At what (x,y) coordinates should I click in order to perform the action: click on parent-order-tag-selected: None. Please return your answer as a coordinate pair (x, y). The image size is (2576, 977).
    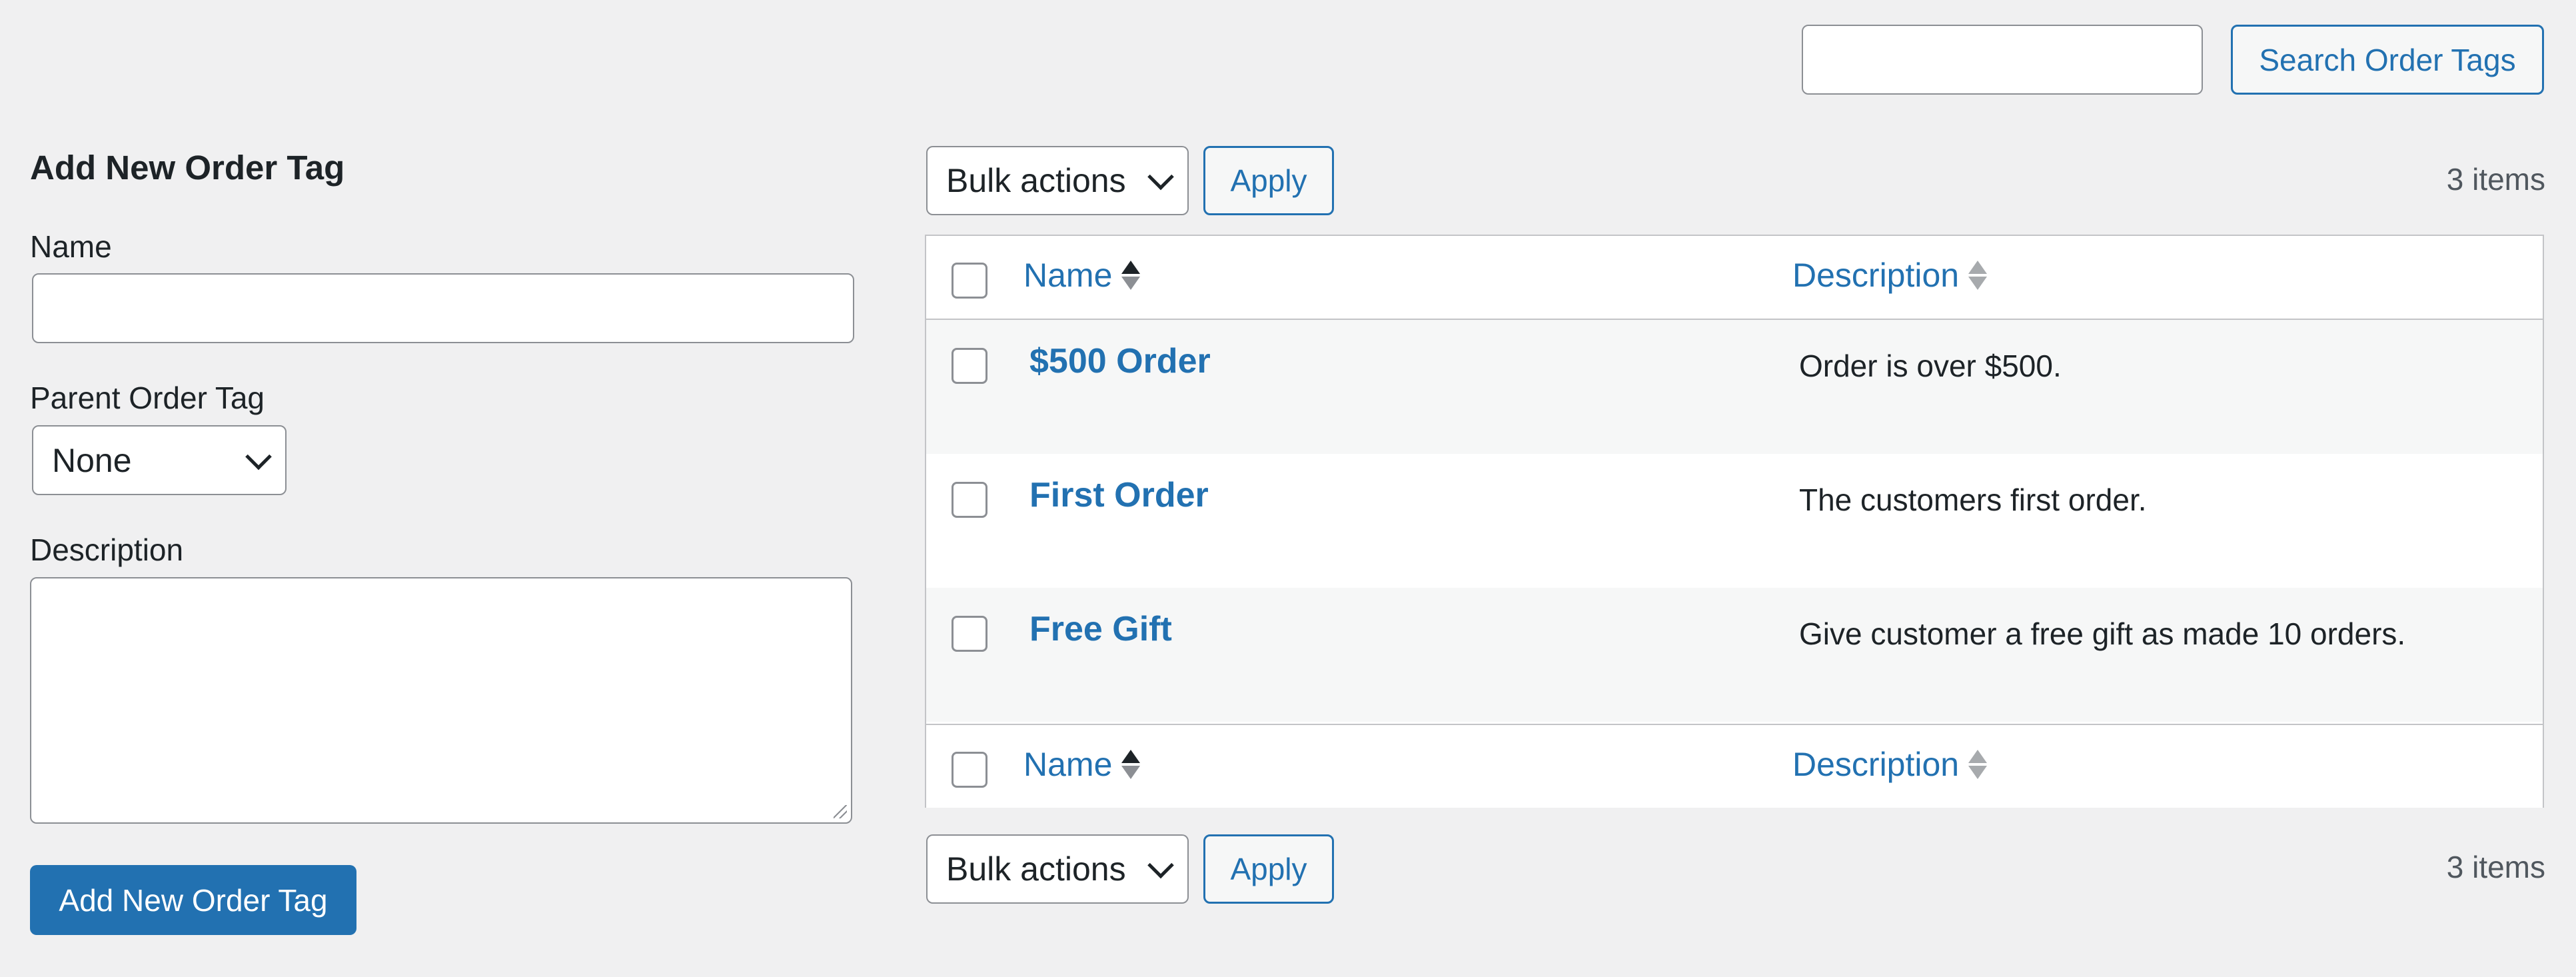
    Looking at the image, I should click on (92, 460).